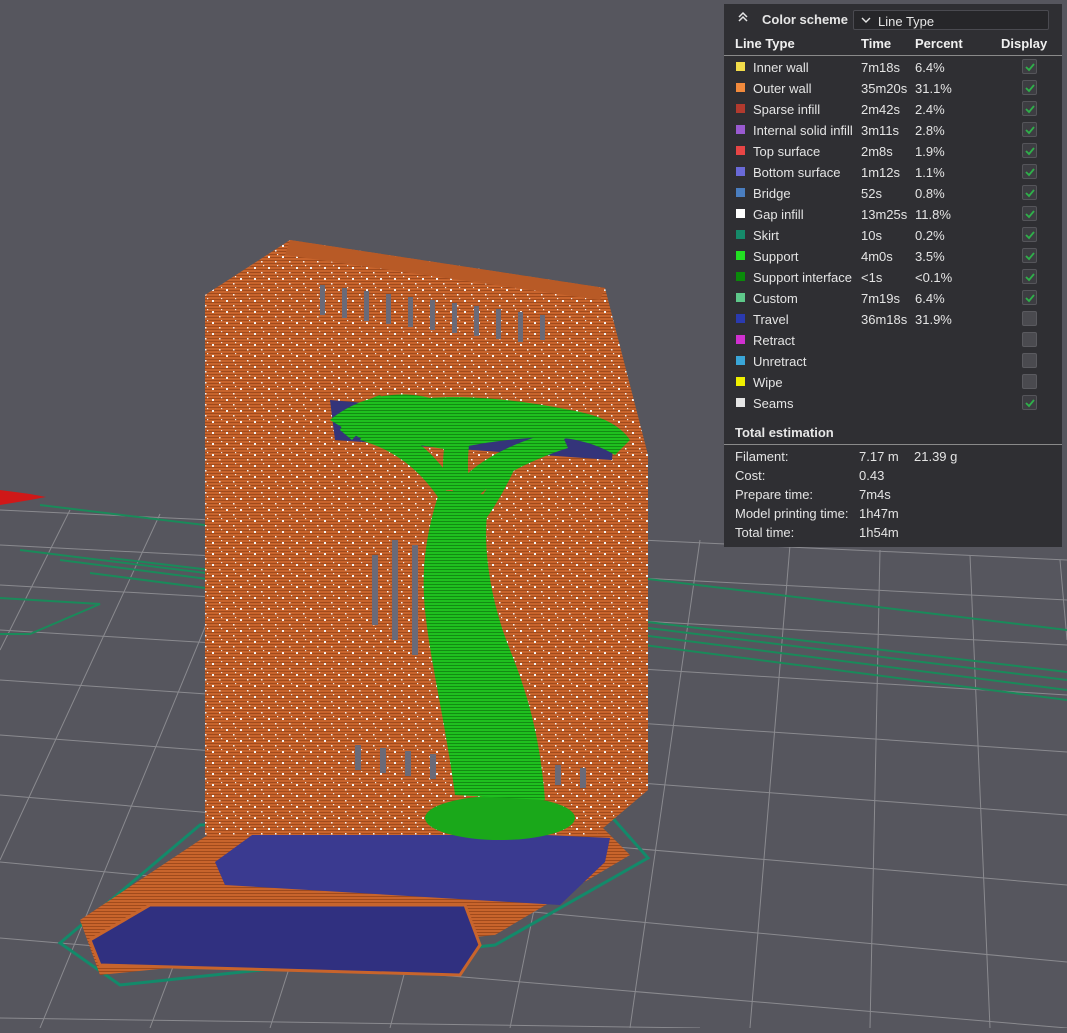 The image size is (1067, 1033). Describe the element at coordinates (933, 88) in the screenshot. I see `line-type-percent: 31.1%` at that location.